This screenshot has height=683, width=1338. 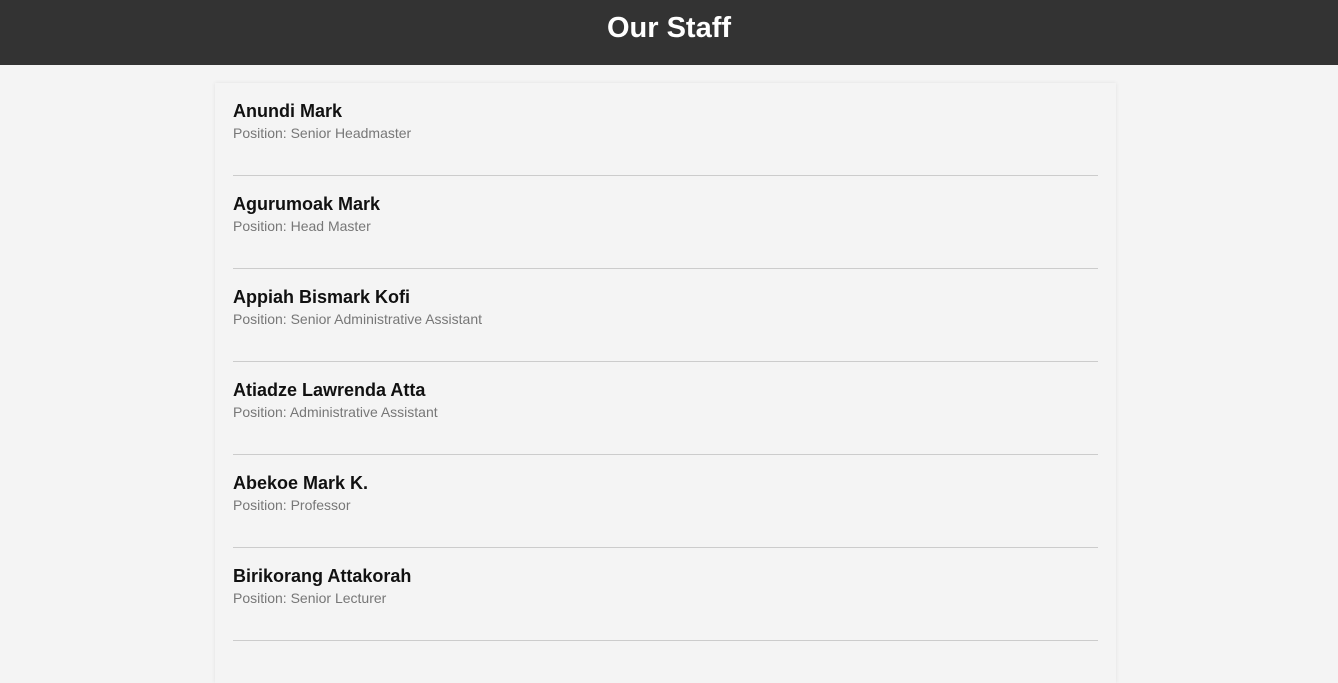 What do you see at coordinates (669, 28) in the screenshot?
I see `page-title: Our Staff` at bounding box center [669, 28].